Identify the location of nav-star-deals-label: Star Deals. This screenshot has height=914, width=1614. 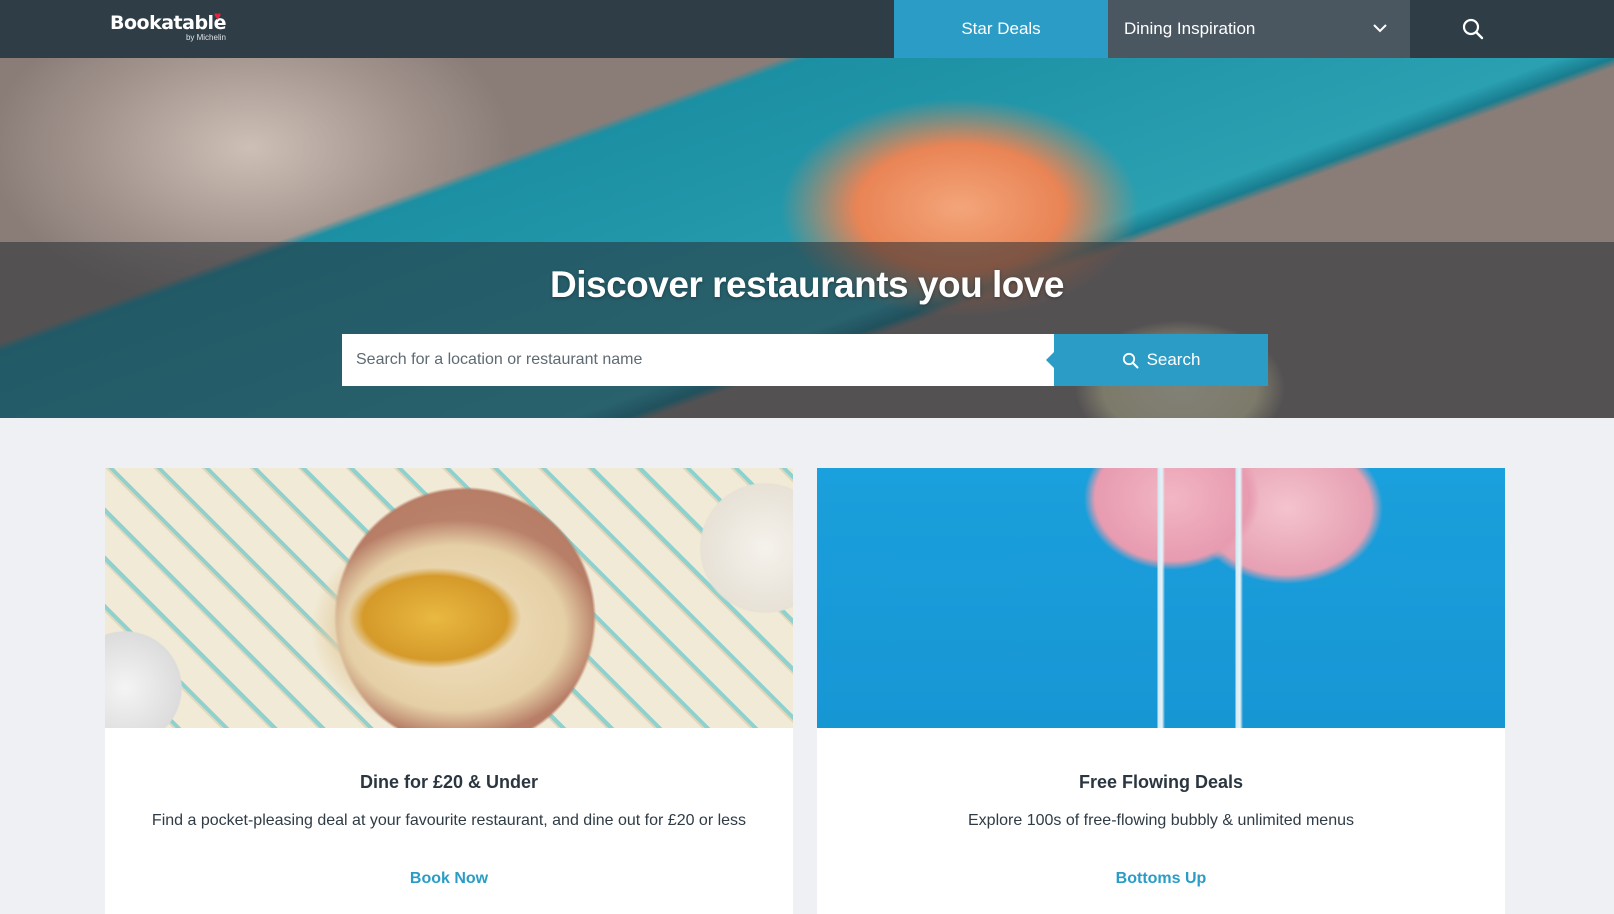
(1001, 28).